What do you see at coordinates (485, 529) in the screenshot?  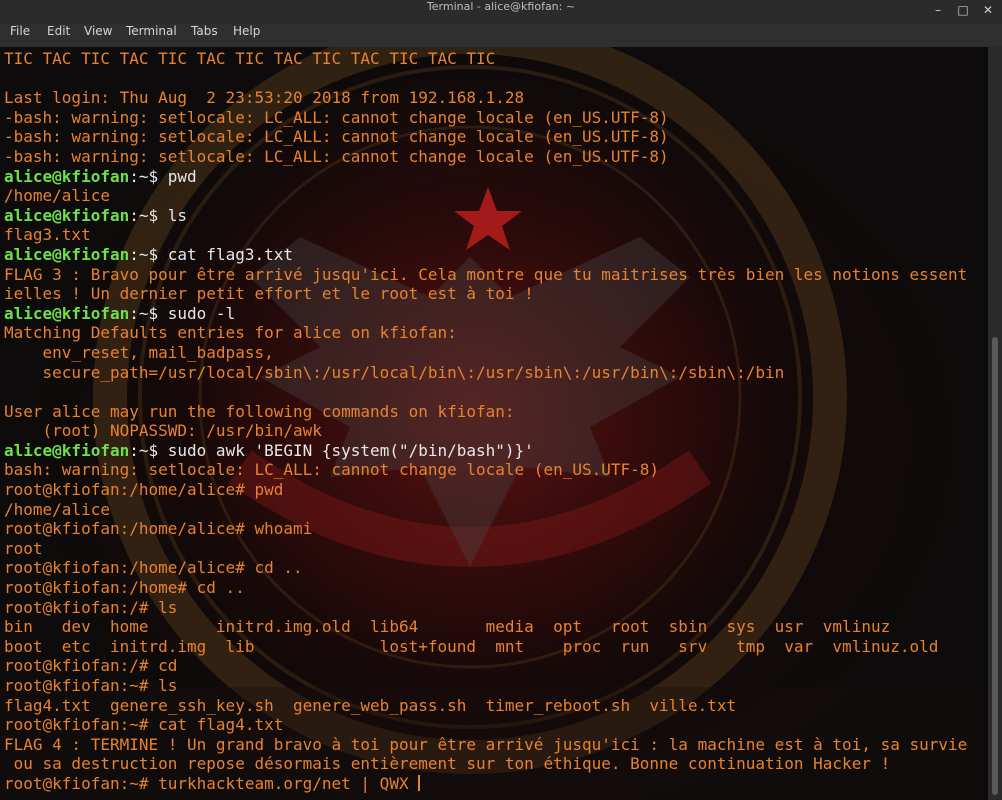 I see `terminal-line: root@kfiofan:/home/alice# whoami` at bounding box center [485, 529].